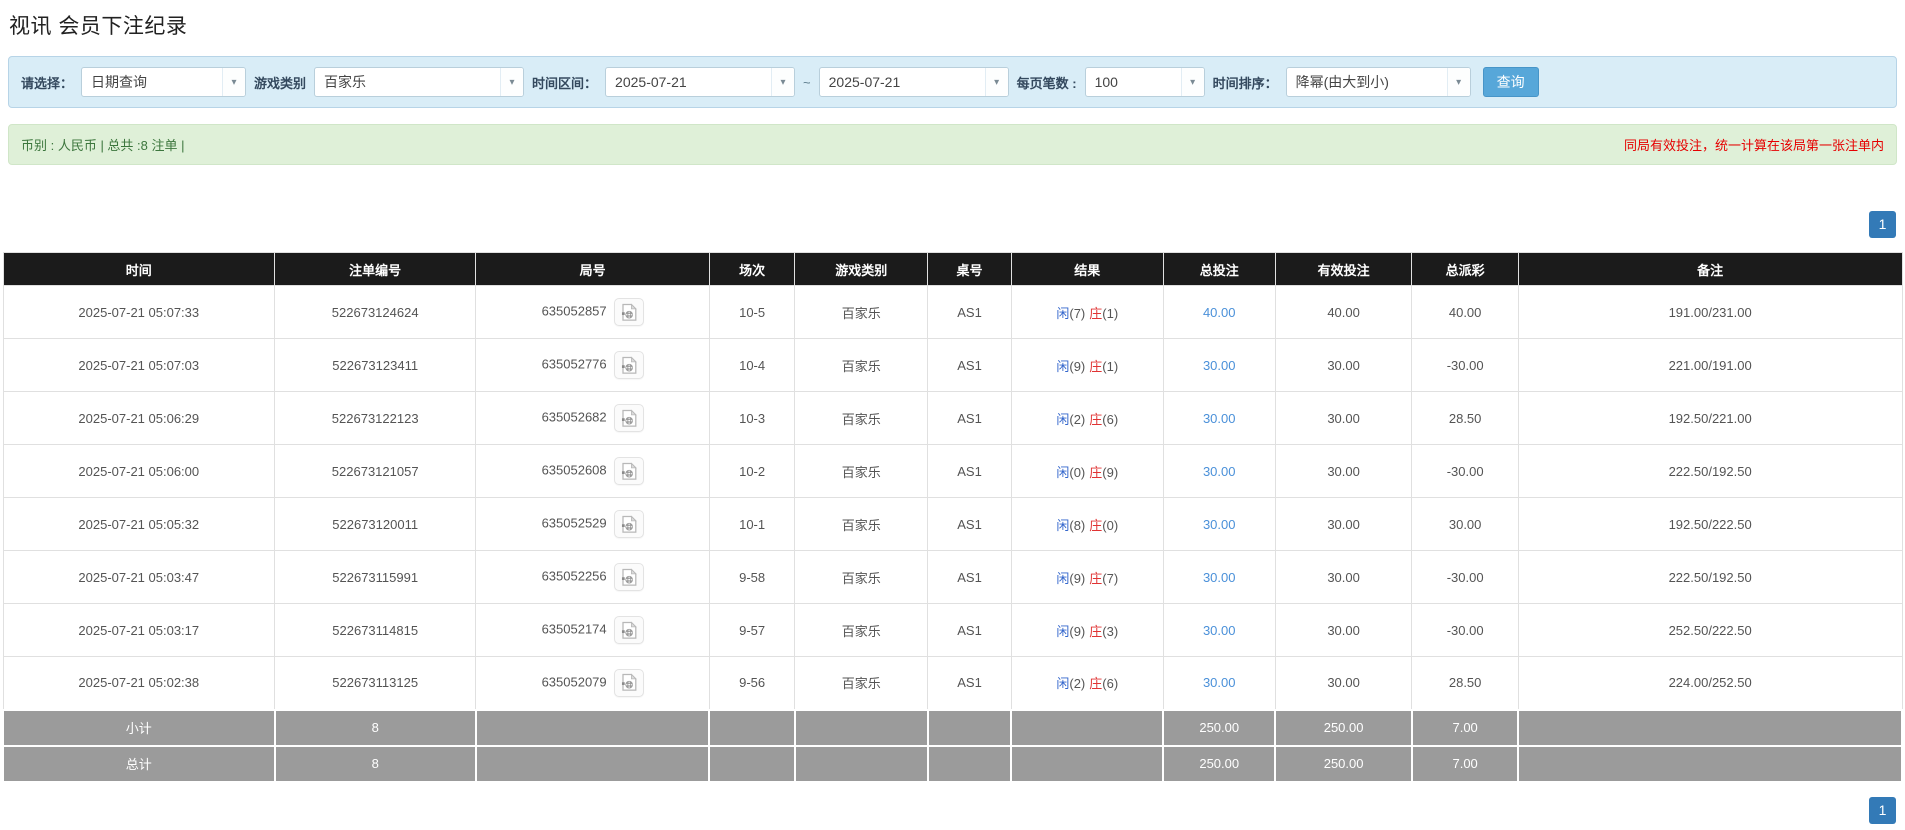  Describe the element at coordinates (1087, 727) in the screenshot. I see `subtotal-empty-result` at that location.